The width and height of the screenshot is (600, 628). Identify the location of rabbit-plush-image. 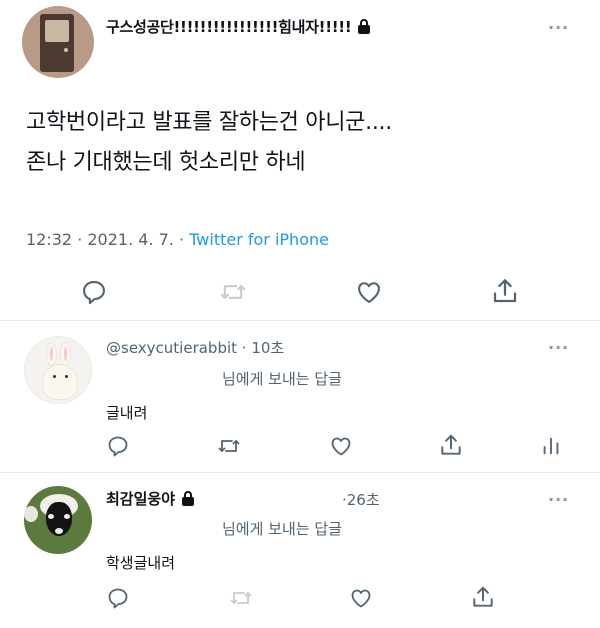
(60, 382).